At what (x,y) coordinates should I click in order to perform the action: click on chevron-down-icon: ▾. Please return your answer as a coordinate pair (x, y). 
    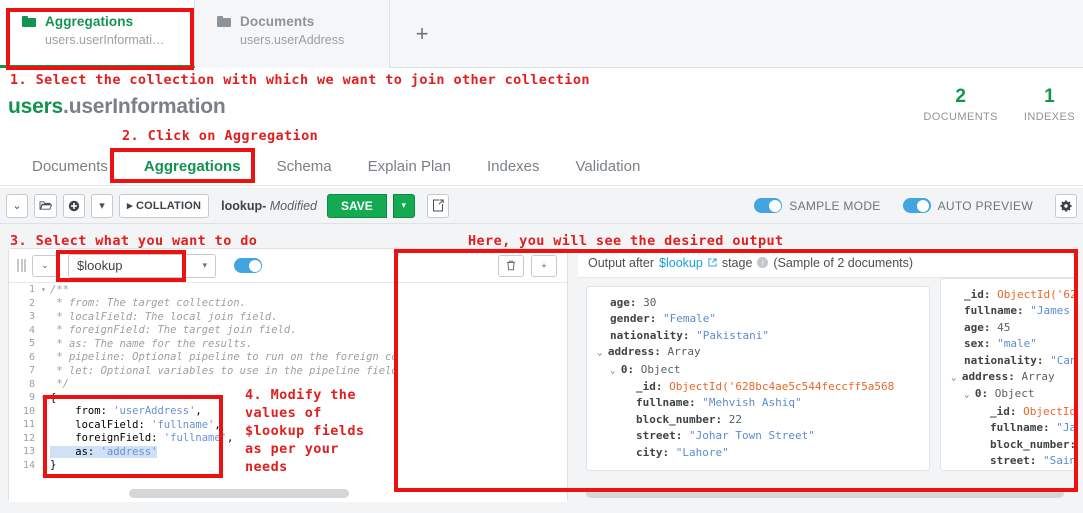
    Looking at the image, I should click on (204, 265).